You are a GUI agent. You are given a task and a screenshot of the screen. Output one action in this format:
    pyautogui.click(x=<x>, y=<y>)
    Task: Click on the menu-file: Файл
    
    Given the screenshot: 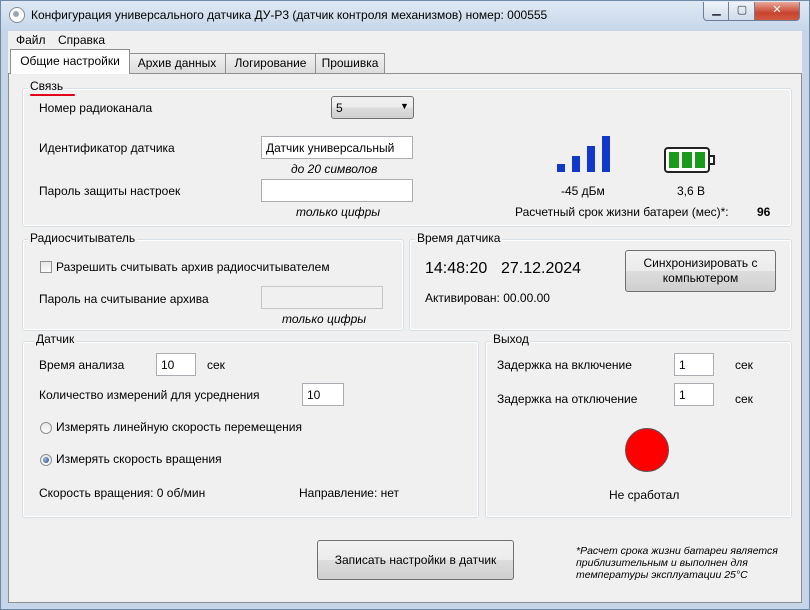 What is the action you would take?
    pyautogui.click(x=31, y=40)
    